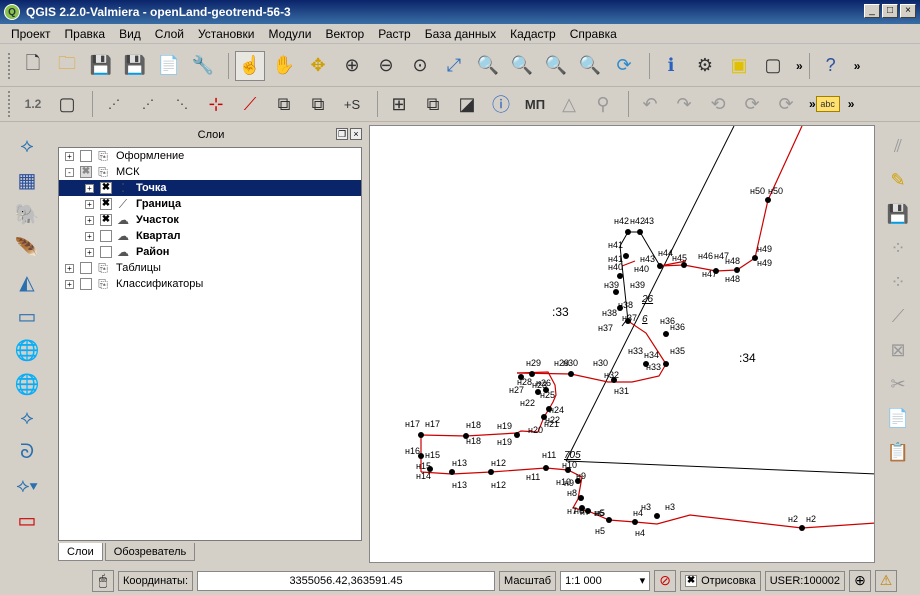  I want to click on add-raster-layer-icon: ▦, so click(27, 180).